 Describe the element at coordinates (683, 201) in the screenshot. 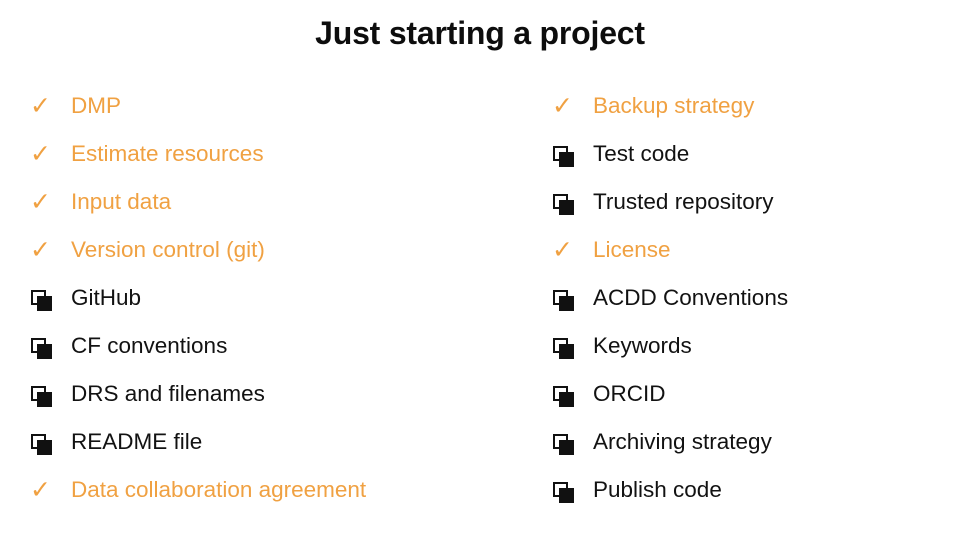

I see `checklist-item-label: Trusted repository` at that location.